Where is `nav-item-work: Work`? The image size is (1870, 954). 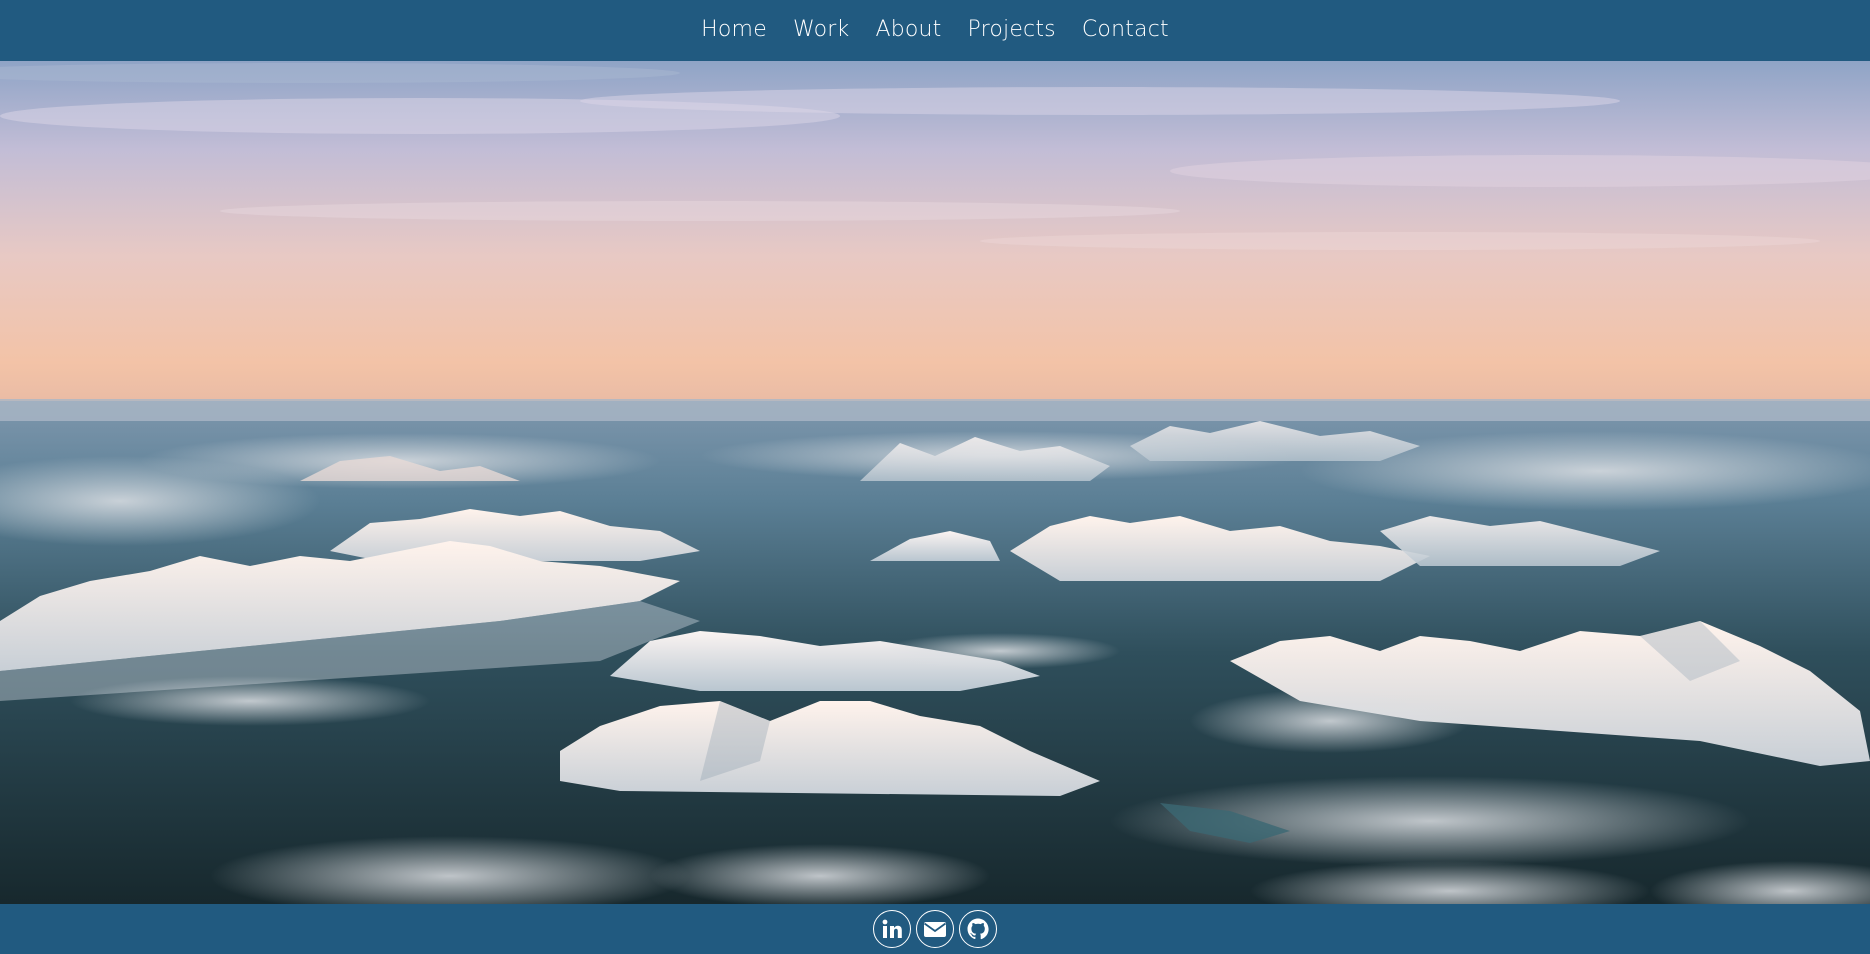
nav-item-work: Work is located at coordinates (821, 29).